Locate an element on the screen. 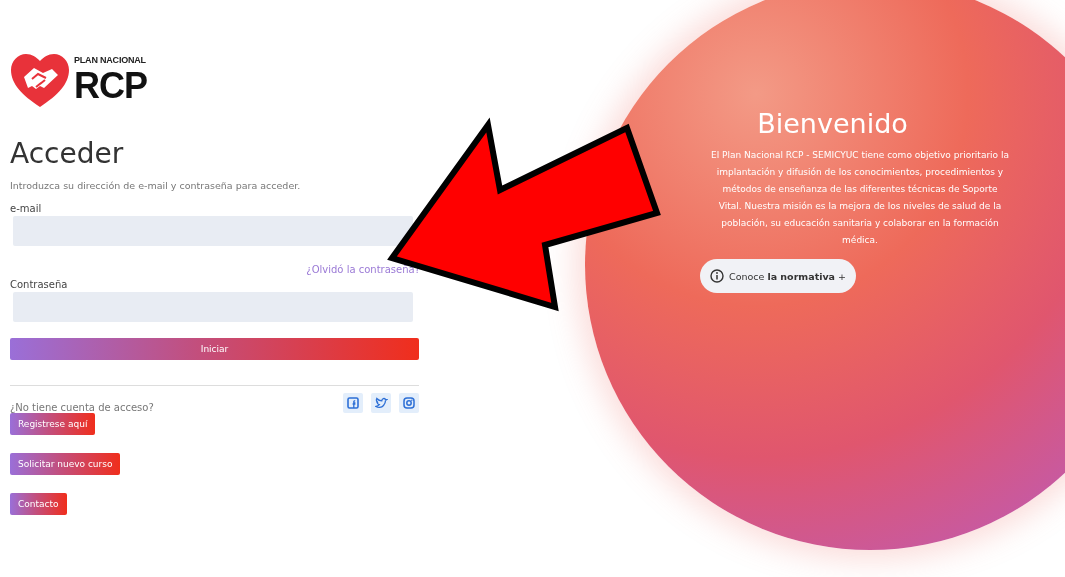 Image resolution: width=1065 pixels, height=577 pixels. submit-button: Iniciar is located at coordinates (214, 349).